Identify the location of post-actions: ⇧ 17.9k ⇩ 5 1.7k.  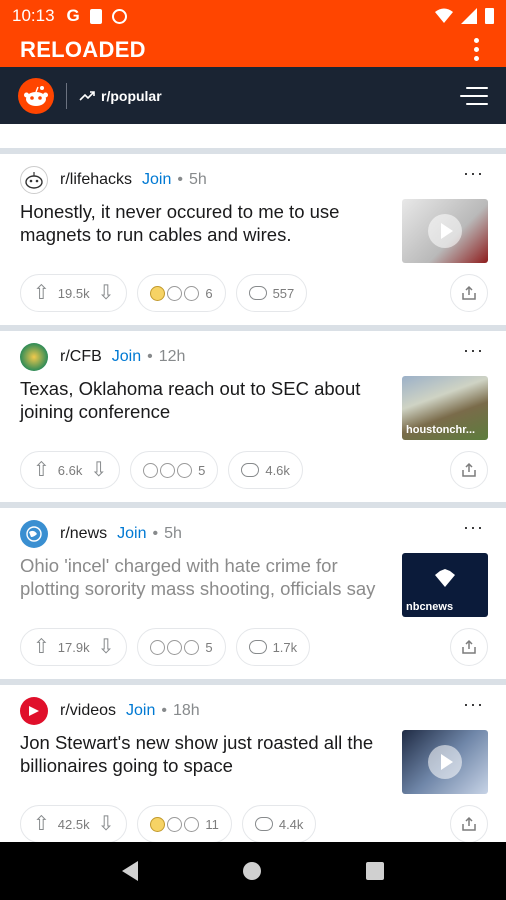
(254, 647).